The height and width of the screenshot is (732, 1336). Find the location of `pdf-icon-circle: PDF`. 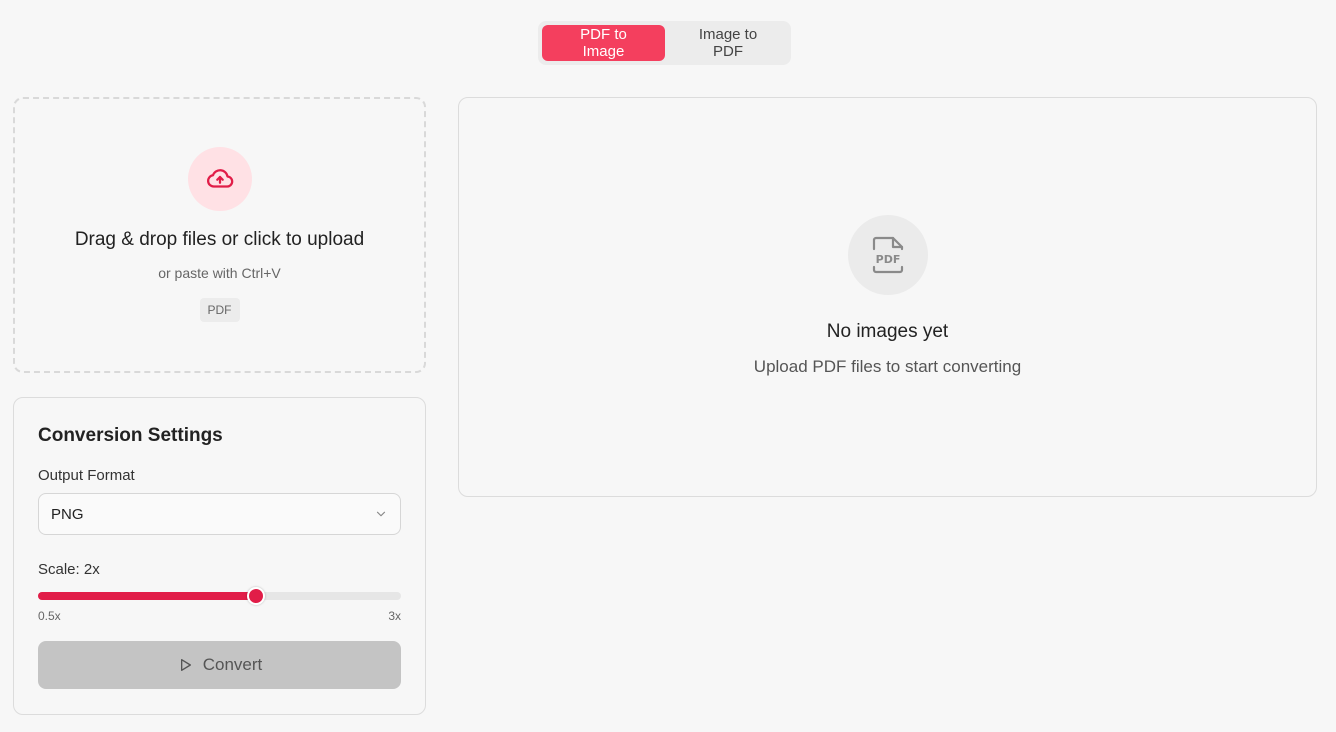

pdf-icon-circle: PDF is located at coordinates (887, 255).